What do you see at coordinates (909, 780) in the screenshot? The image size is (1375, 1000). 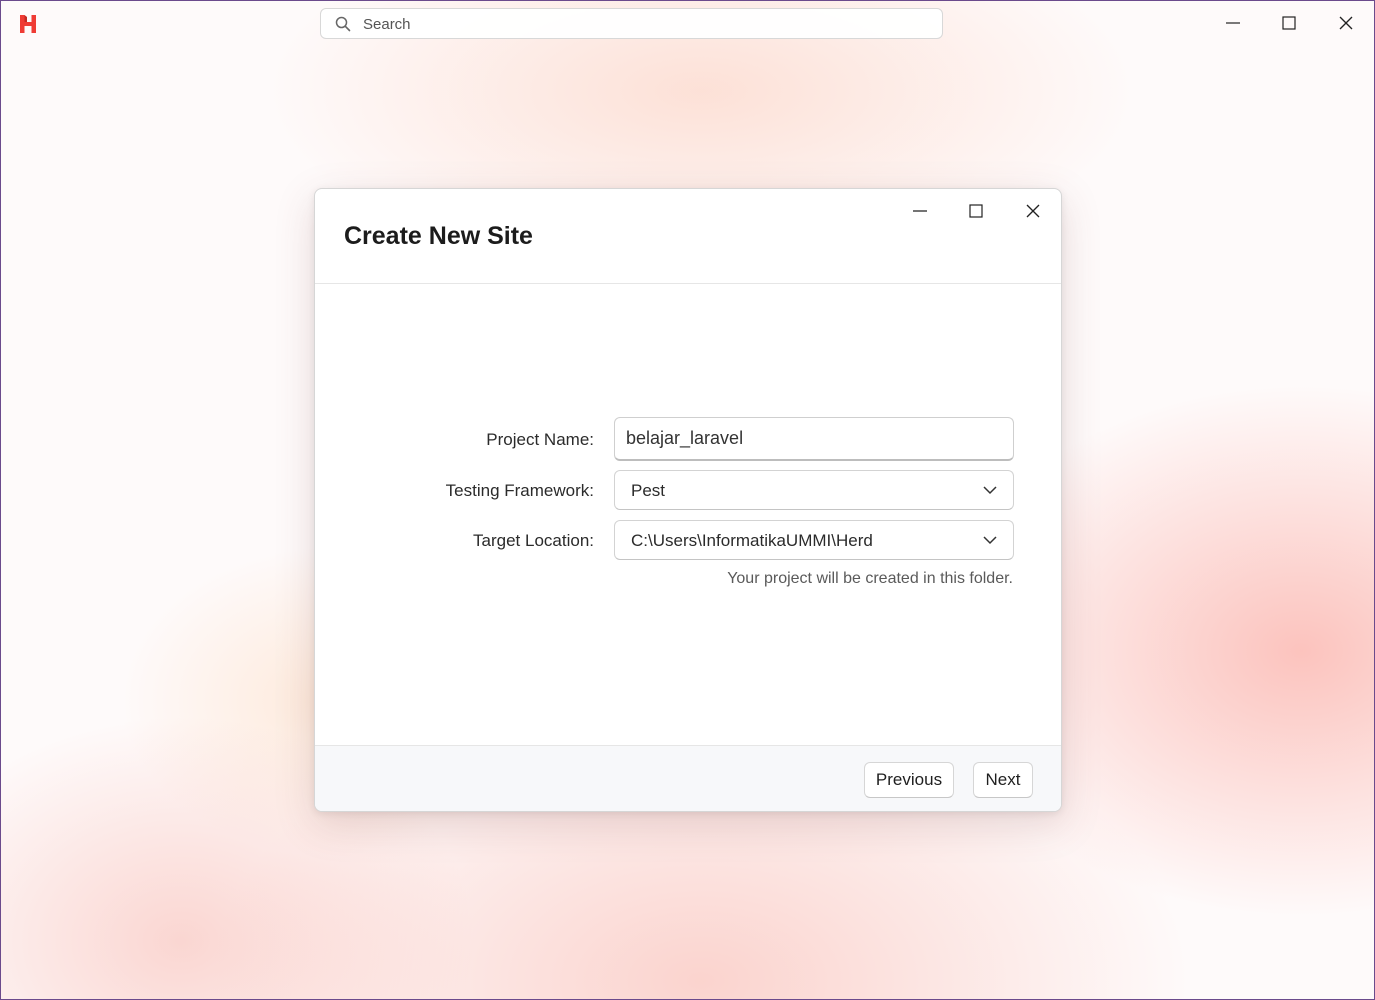 I see `previous-button: Previous` at bounding box center [909, 780].